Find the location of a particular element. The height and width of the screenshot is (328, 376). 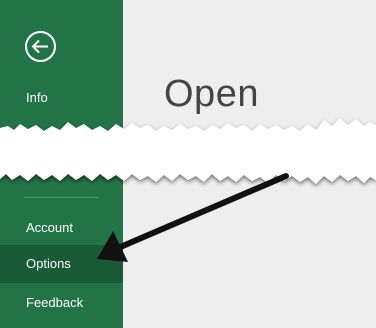

sidebar-item-options: Options is located at coordinates (61, 264).